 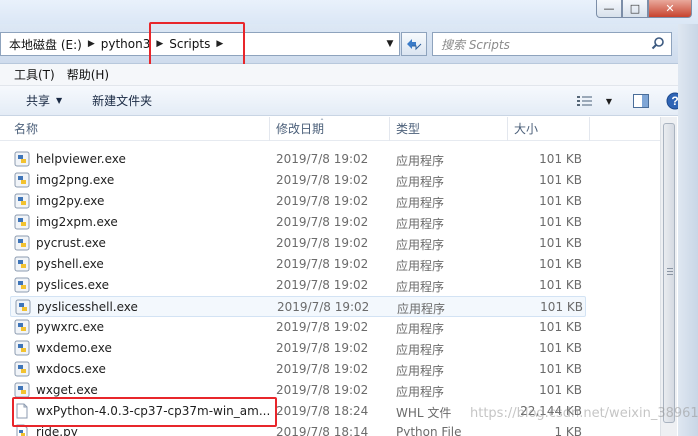 What do you see at coordinates (669, 273) in the screenshot?
I see `scrollbar-thumb` at bounding box center [669, 273].